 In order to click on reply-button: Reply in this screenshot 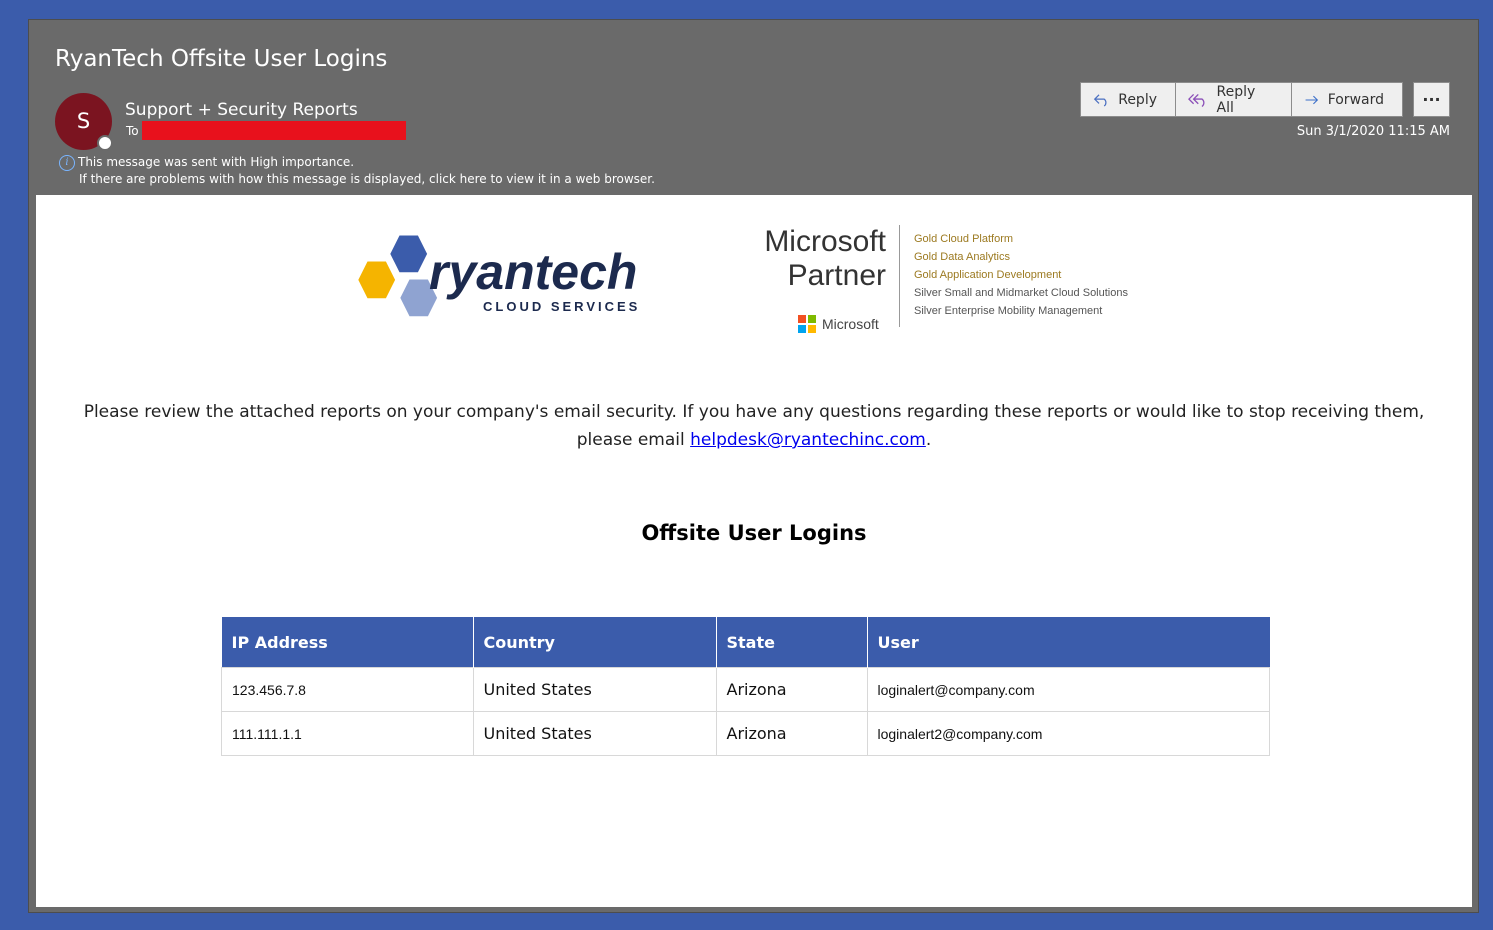, I will do `click(1128, 99)`.